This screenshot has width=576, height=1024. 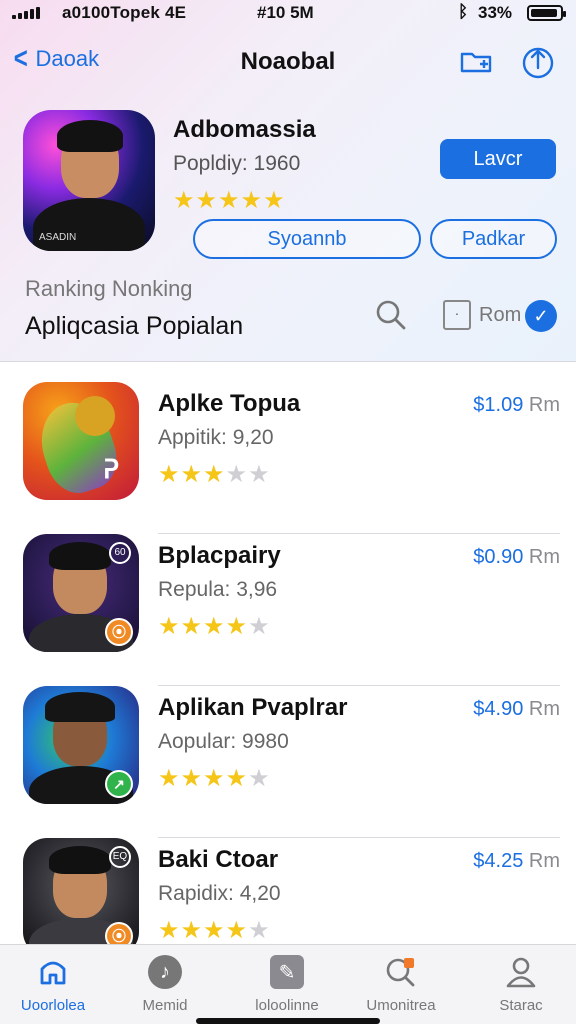 I want to click on featured-app-name: Adbomassia, so click(x=244, y=129).